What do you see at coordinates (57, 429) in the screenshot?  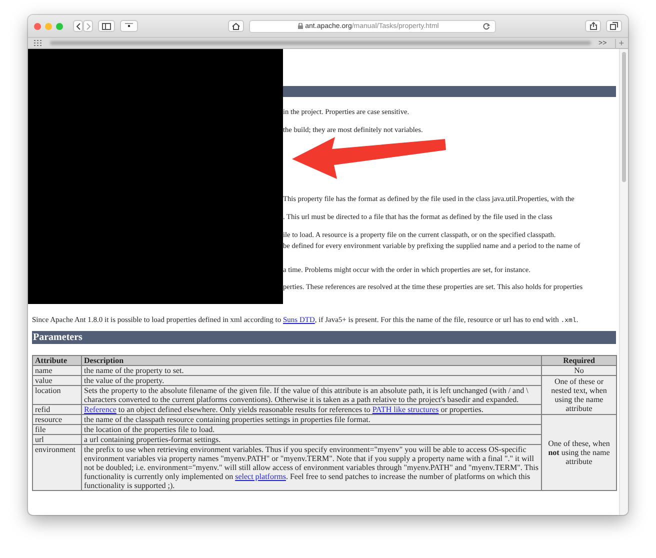 I see `table-cell: file` at bounding box center [57, 429].